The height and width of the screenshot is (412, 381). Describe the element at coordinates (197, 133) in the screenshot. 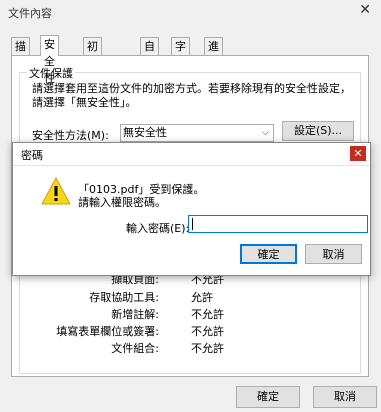

I see `security-method-select: 無安全性 ⌵` at that location.